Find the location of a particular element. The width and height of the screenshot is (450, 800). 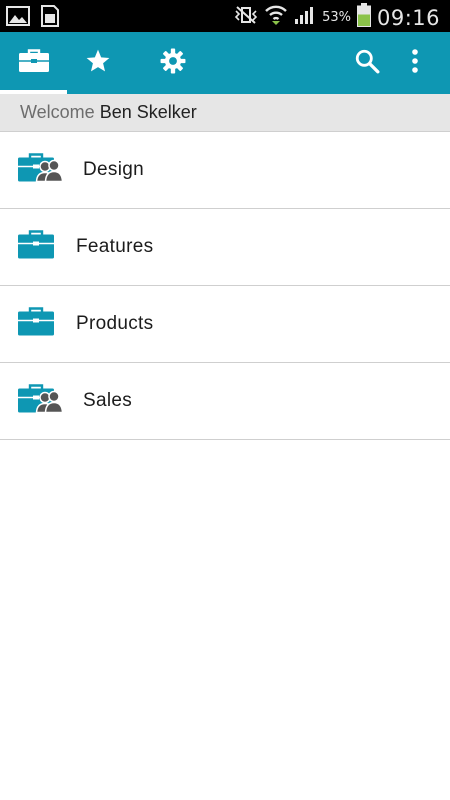

list-item: Design is located at coordinates (225, 170).